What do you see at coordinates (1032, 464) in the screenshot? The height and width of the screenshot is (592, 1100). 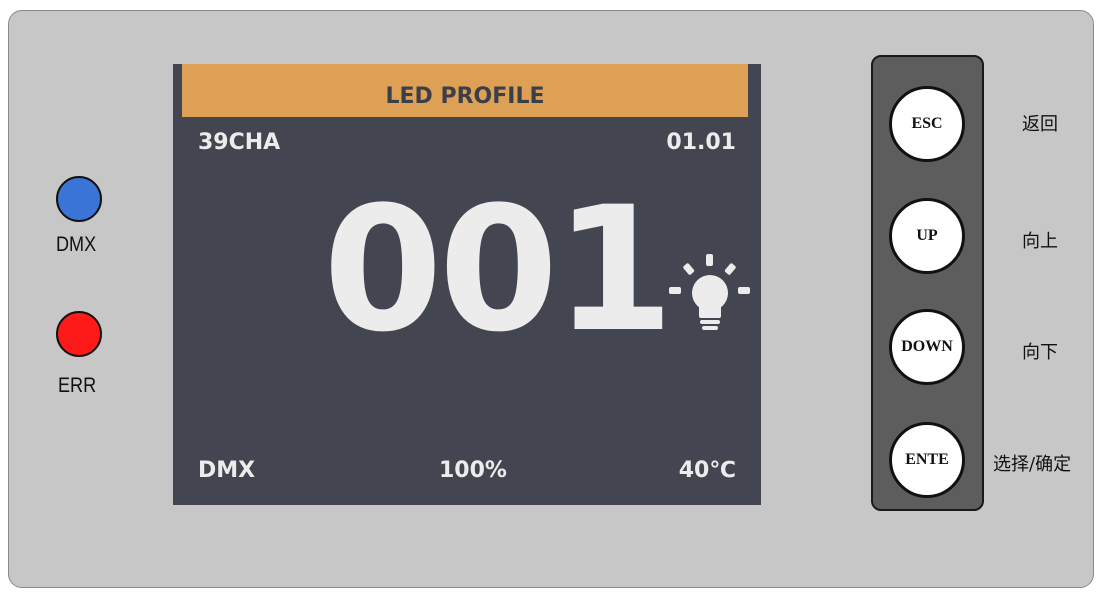 I see `enter-description: 选择/确定` at bounding box center [1032, 464].